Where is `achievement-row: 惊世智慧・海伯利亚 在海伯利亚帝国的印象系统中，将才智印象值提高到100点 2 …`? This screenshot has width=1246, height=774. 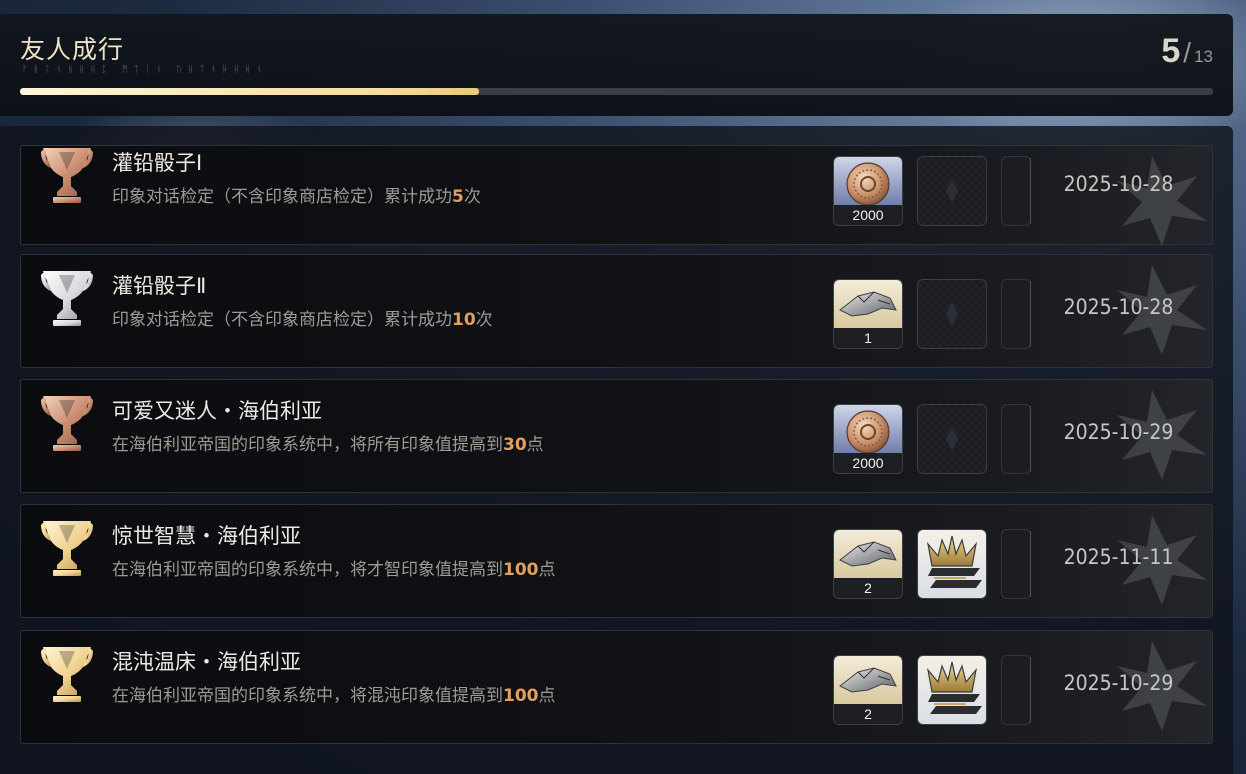 achievement-row: 惊世智慧・海伯利亚 在海伯利亚帝国的印象系统中，将才智印象值提高到100点 2 … is located at coordinates (616, 561).